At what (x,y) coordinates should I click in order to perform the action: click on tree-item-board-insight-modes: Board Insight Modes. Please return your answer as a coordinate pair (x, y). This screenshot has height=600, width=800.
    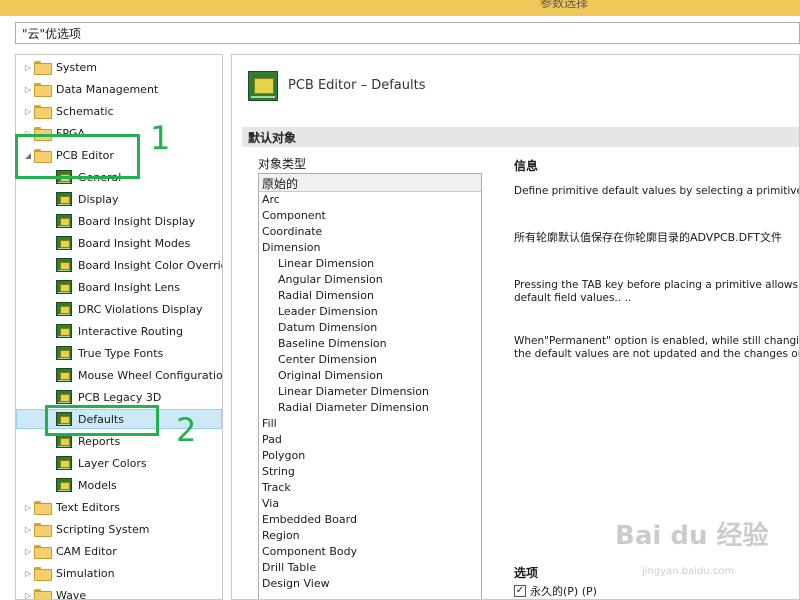
    Looking at the image, I should click on (123, 243).